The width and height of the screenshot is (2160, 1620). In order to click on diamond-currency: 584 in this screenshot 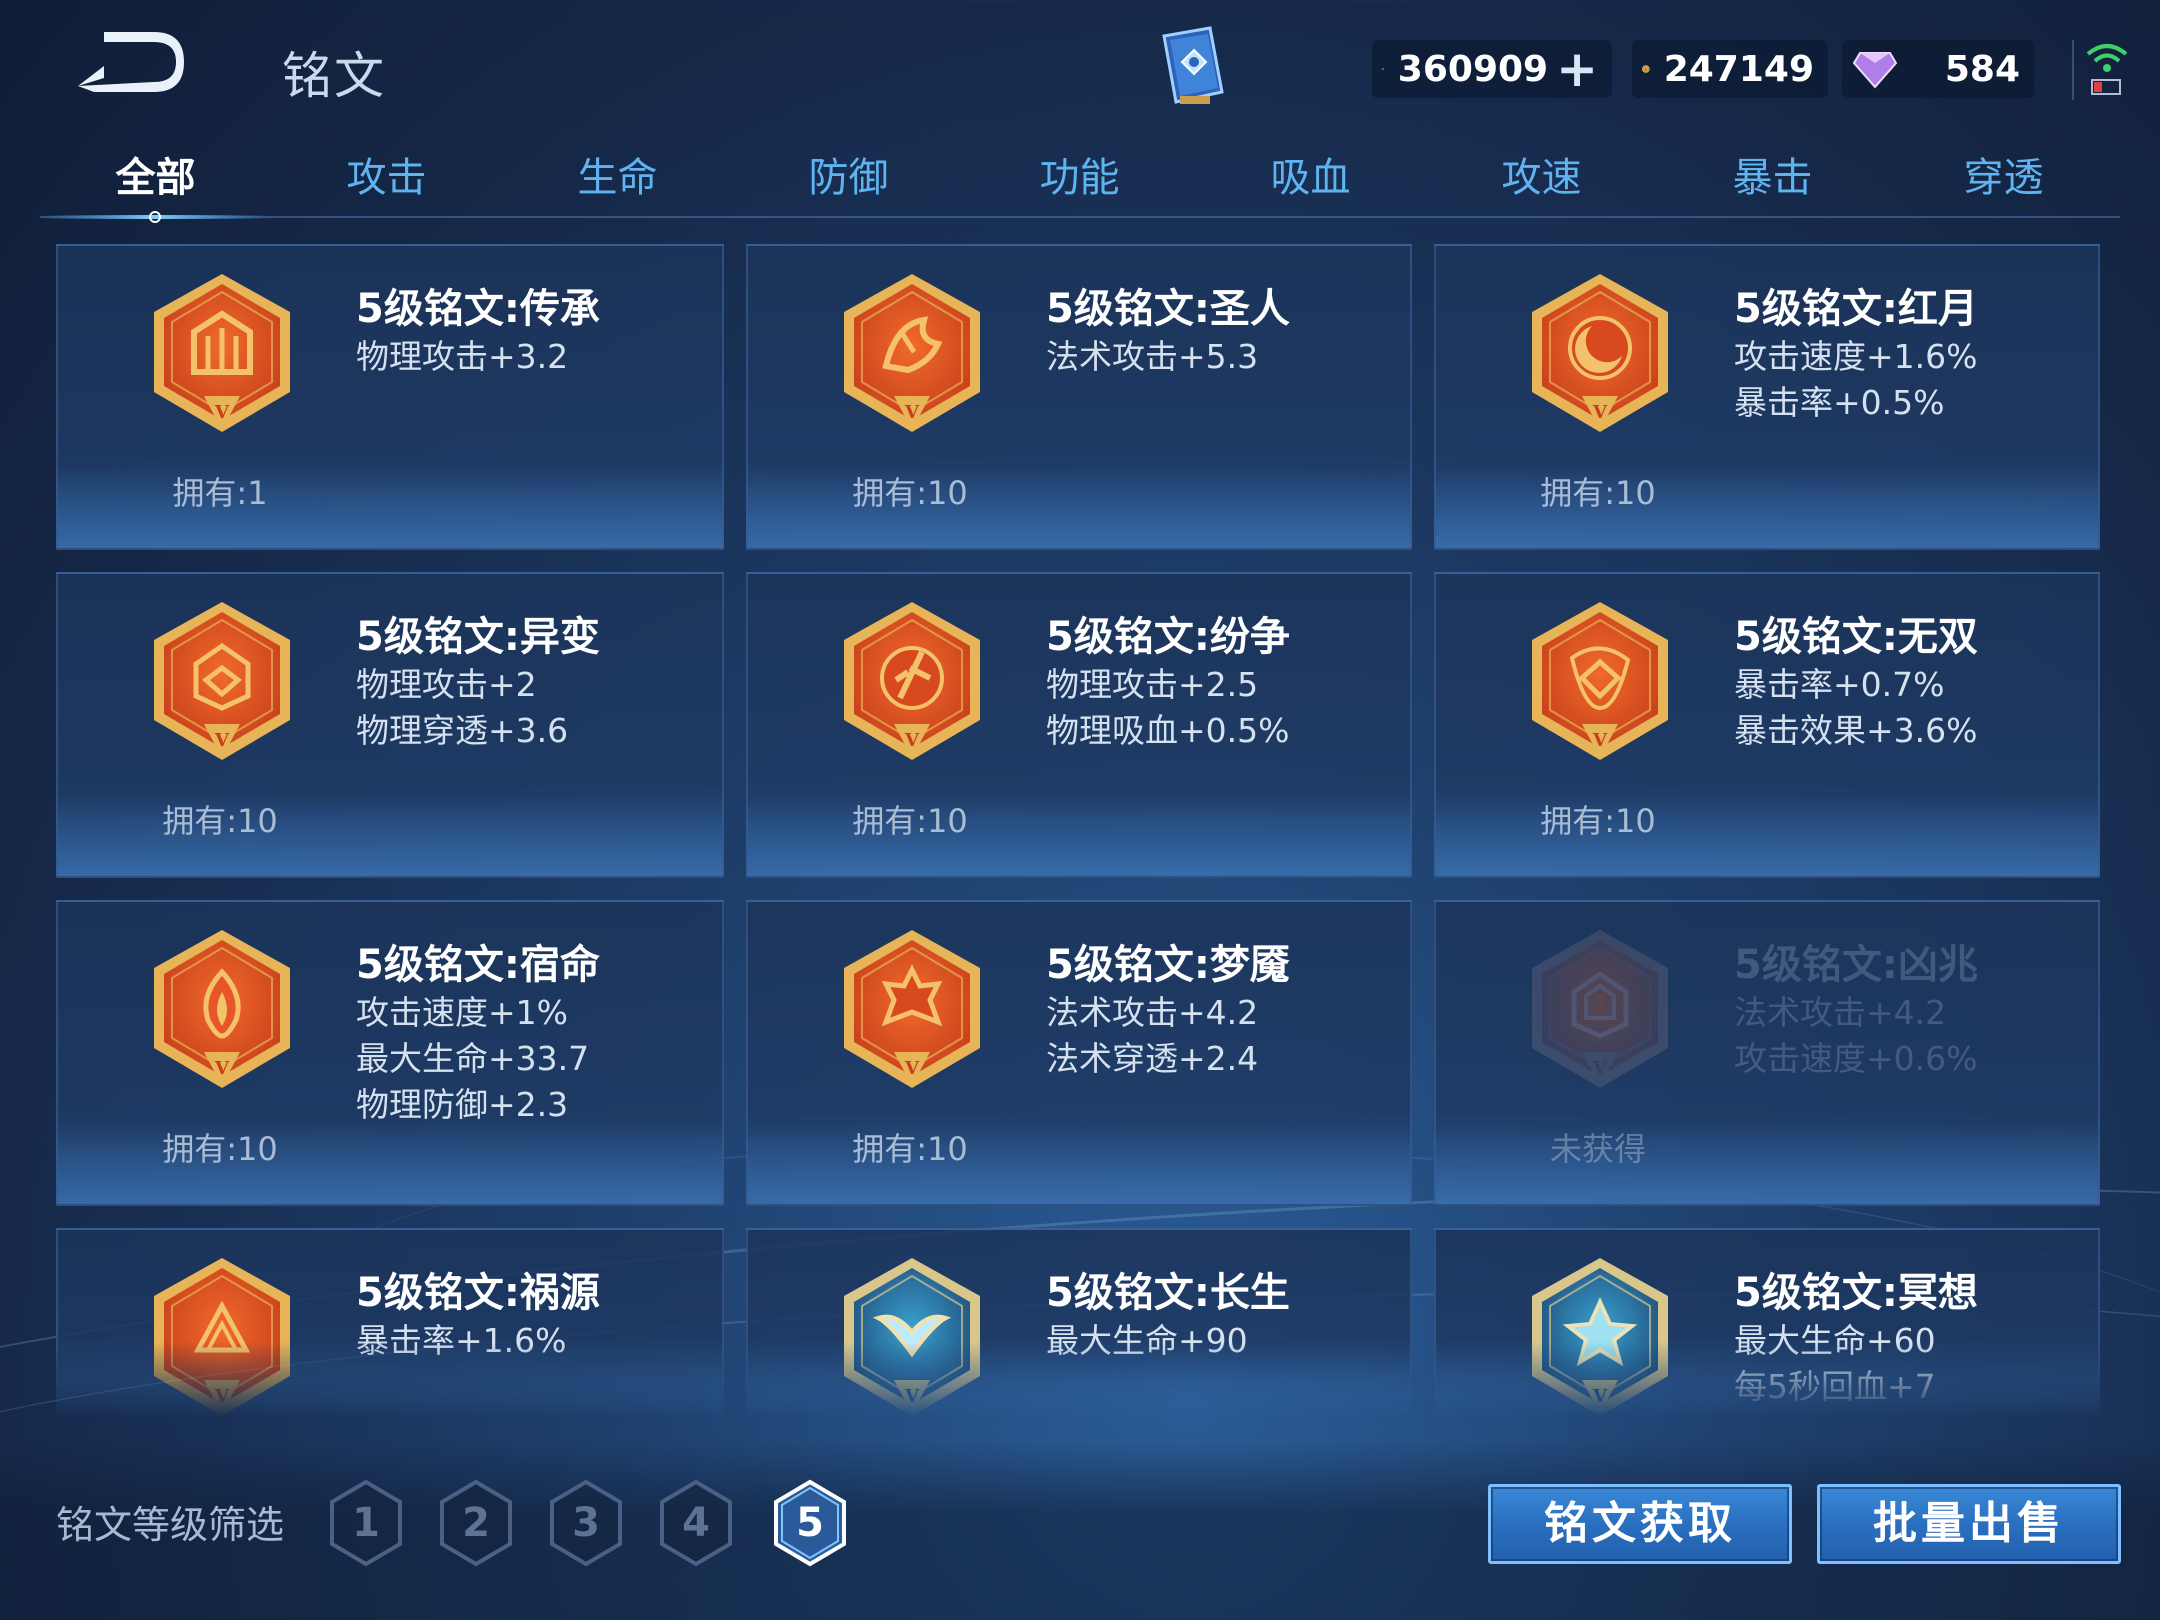, I will do `click(1938, 69)`.